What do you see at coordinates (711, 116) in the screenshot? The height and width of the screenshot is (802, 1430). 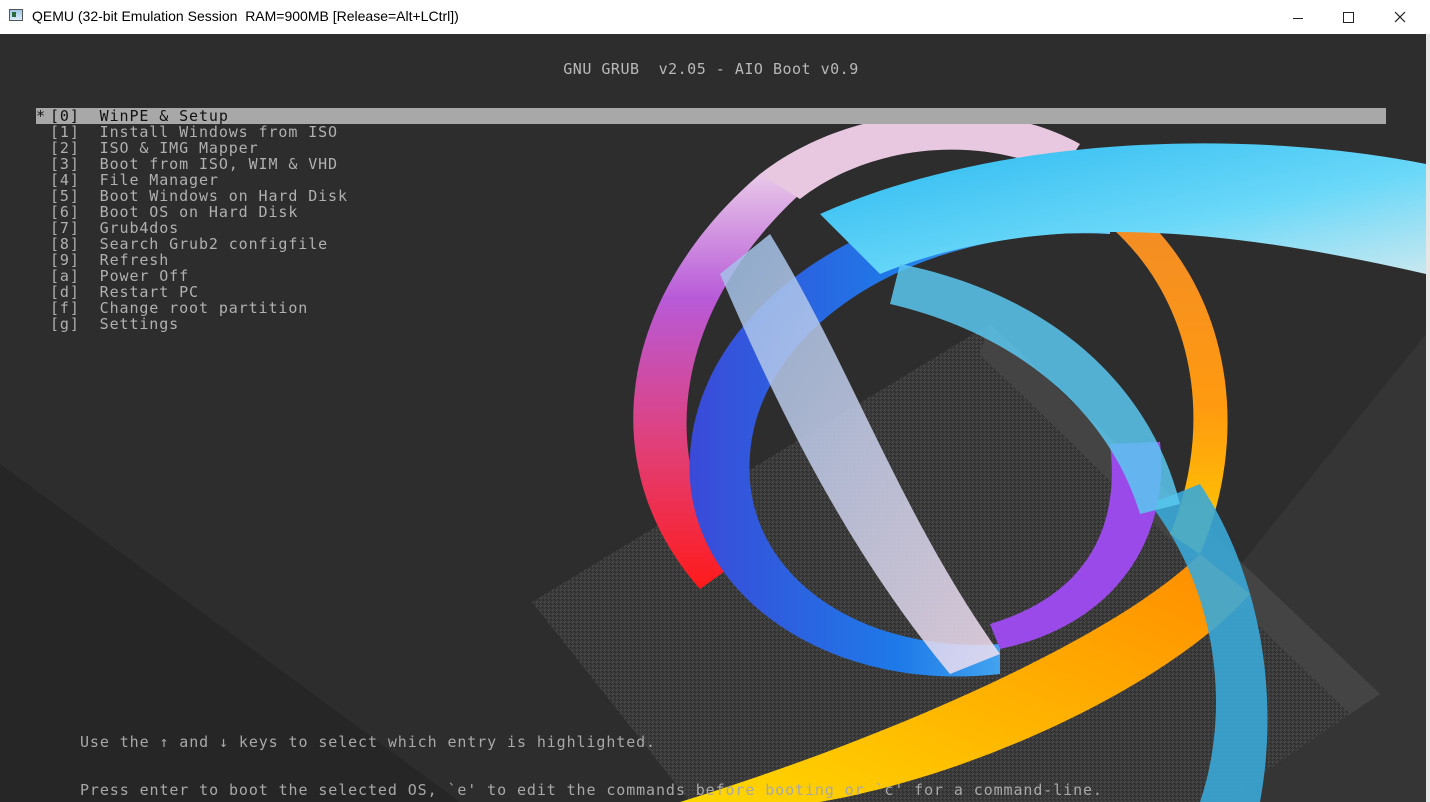 I see `menu-item-winpe-setup: * [0] WinPE & Setup` at bounding box center [711, 116].